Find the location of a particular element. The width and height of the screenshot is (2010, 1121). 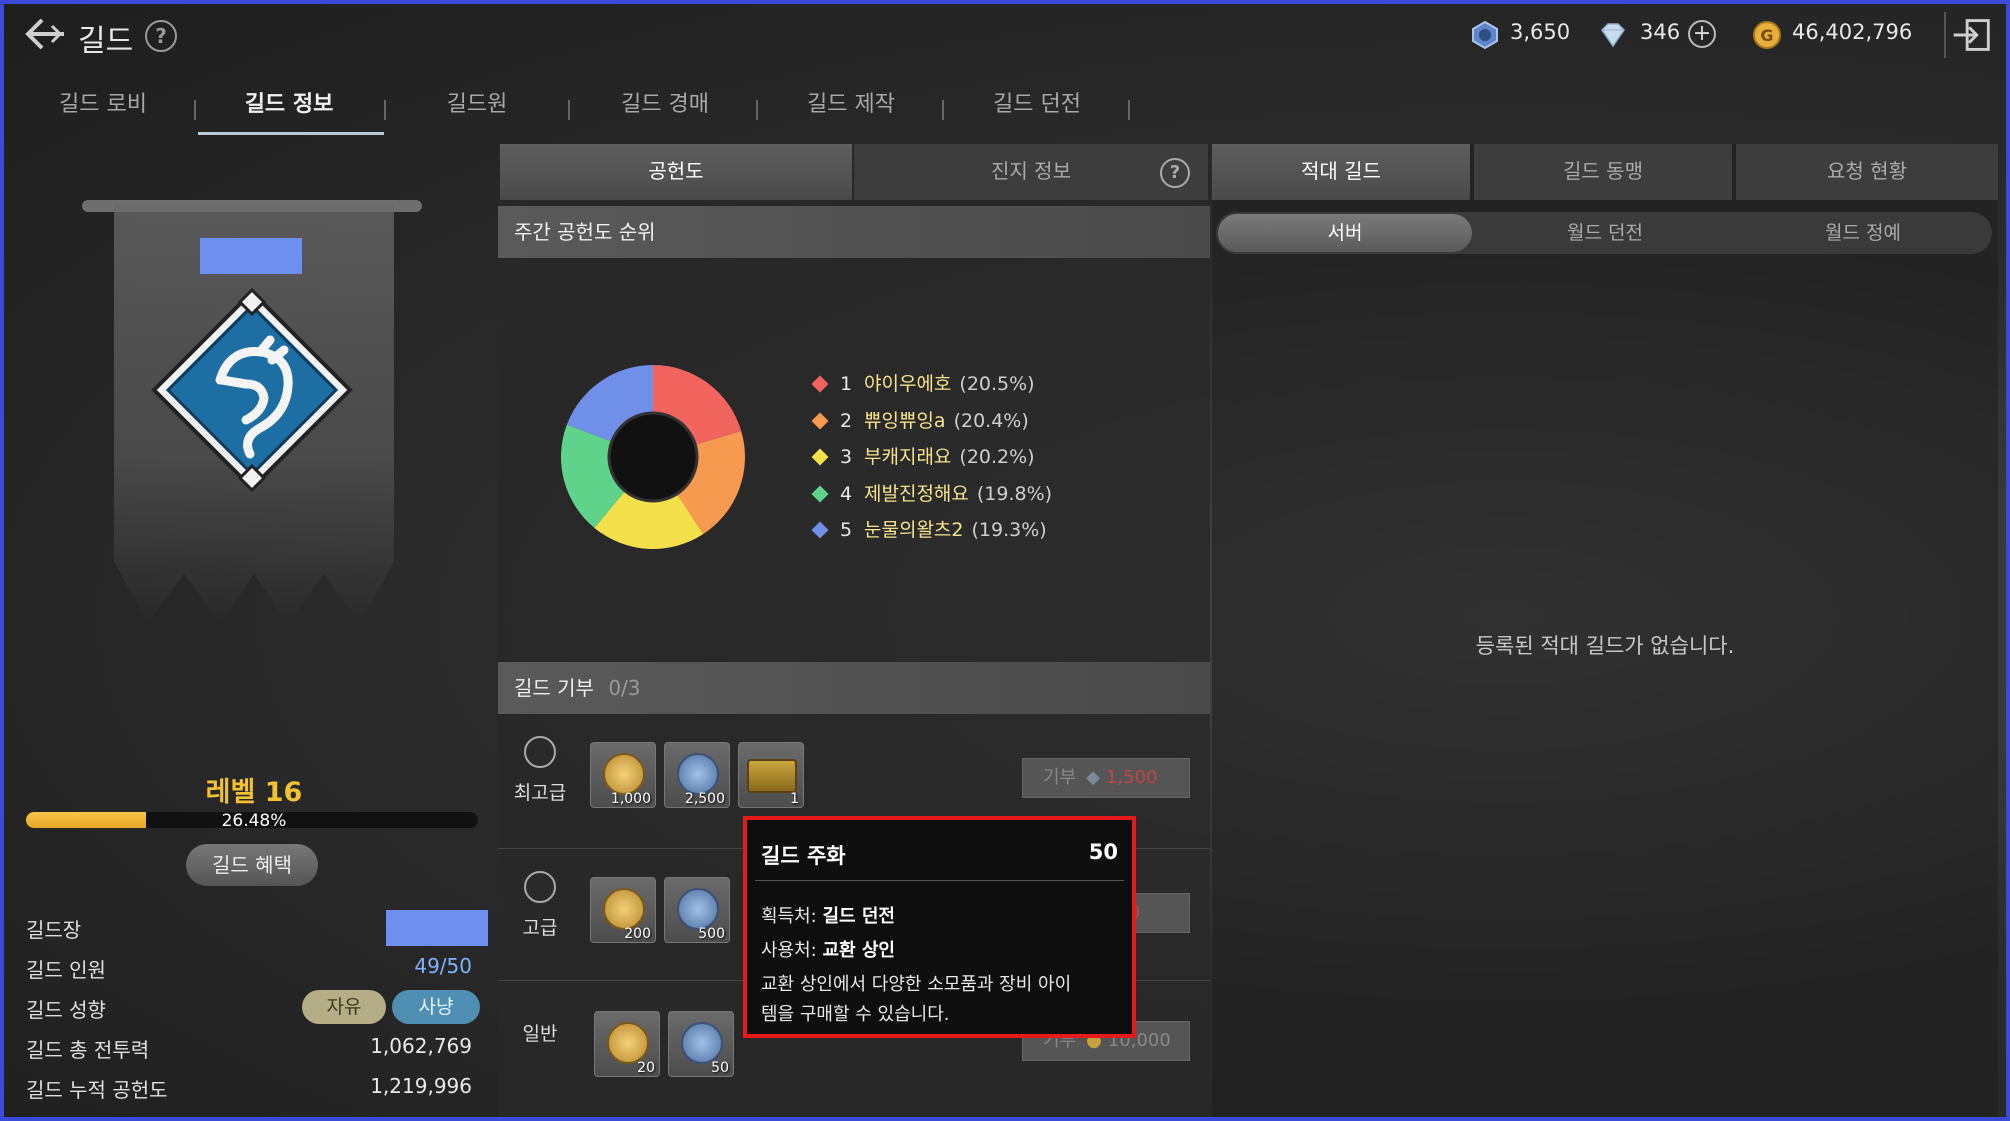

tab-guild-alliance: 길드 동맹 is located at coordinates (1603, 172).